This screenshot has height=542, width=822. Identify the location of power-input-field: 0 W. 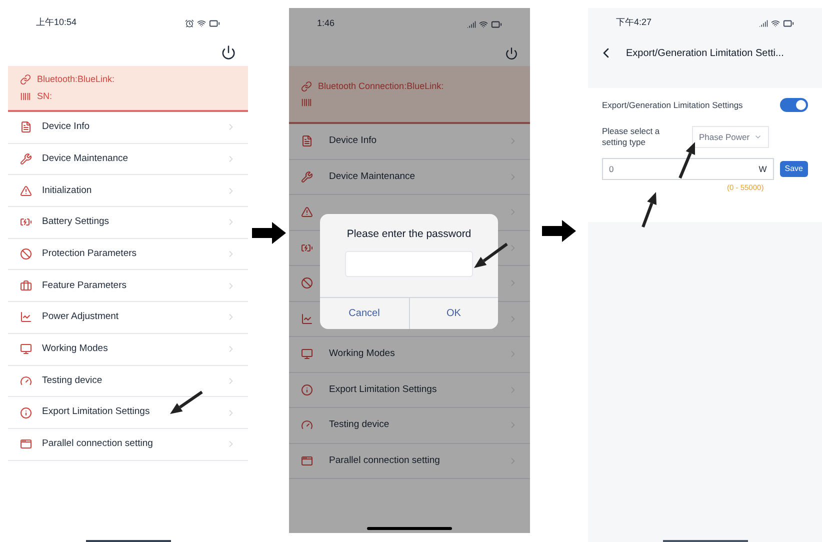
(688, 169).